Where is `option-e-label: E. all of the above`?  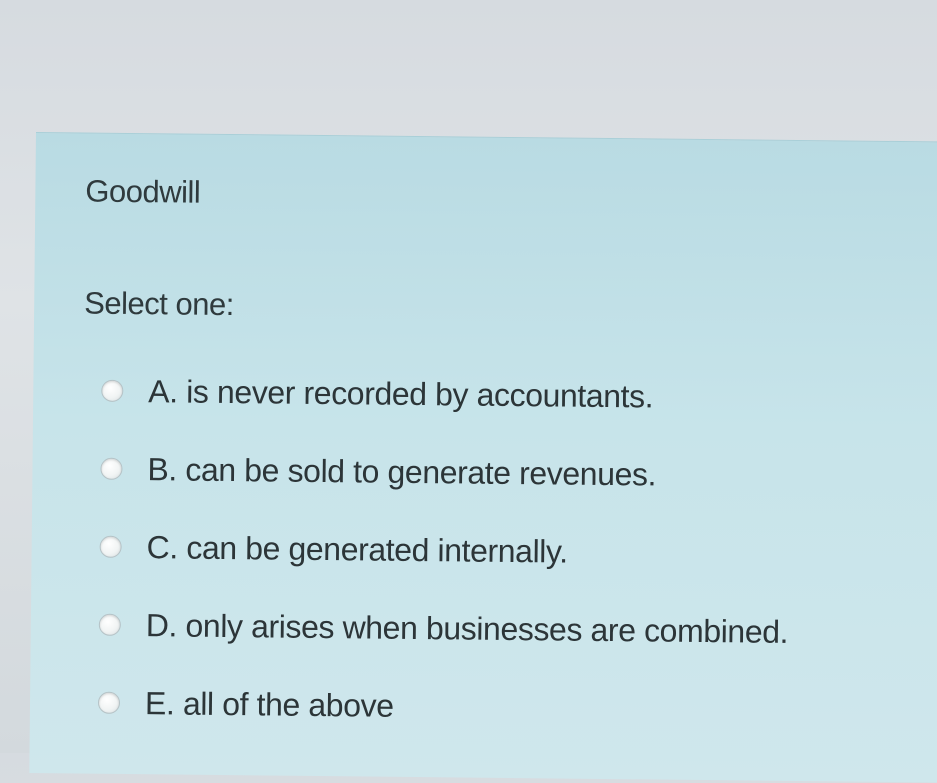
option-e-label: E. all of the above is located at coordinates (269, 704).